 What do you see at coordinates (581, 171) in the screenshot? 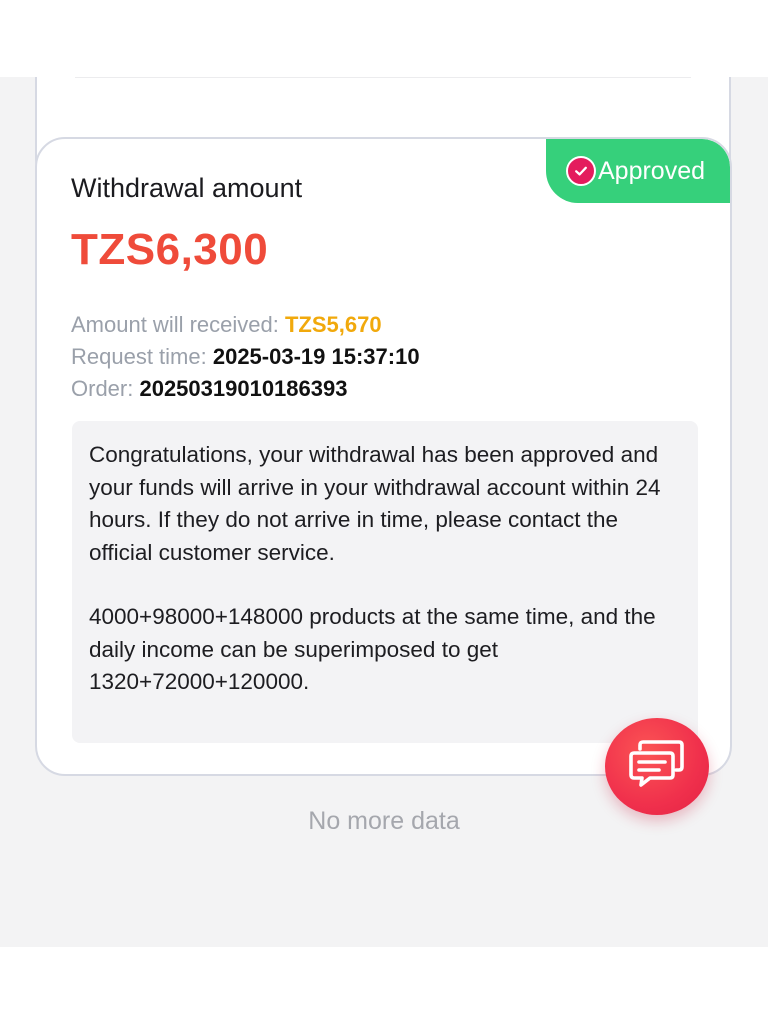
I see `check-circle-icon` at bounding box center [581, 171].